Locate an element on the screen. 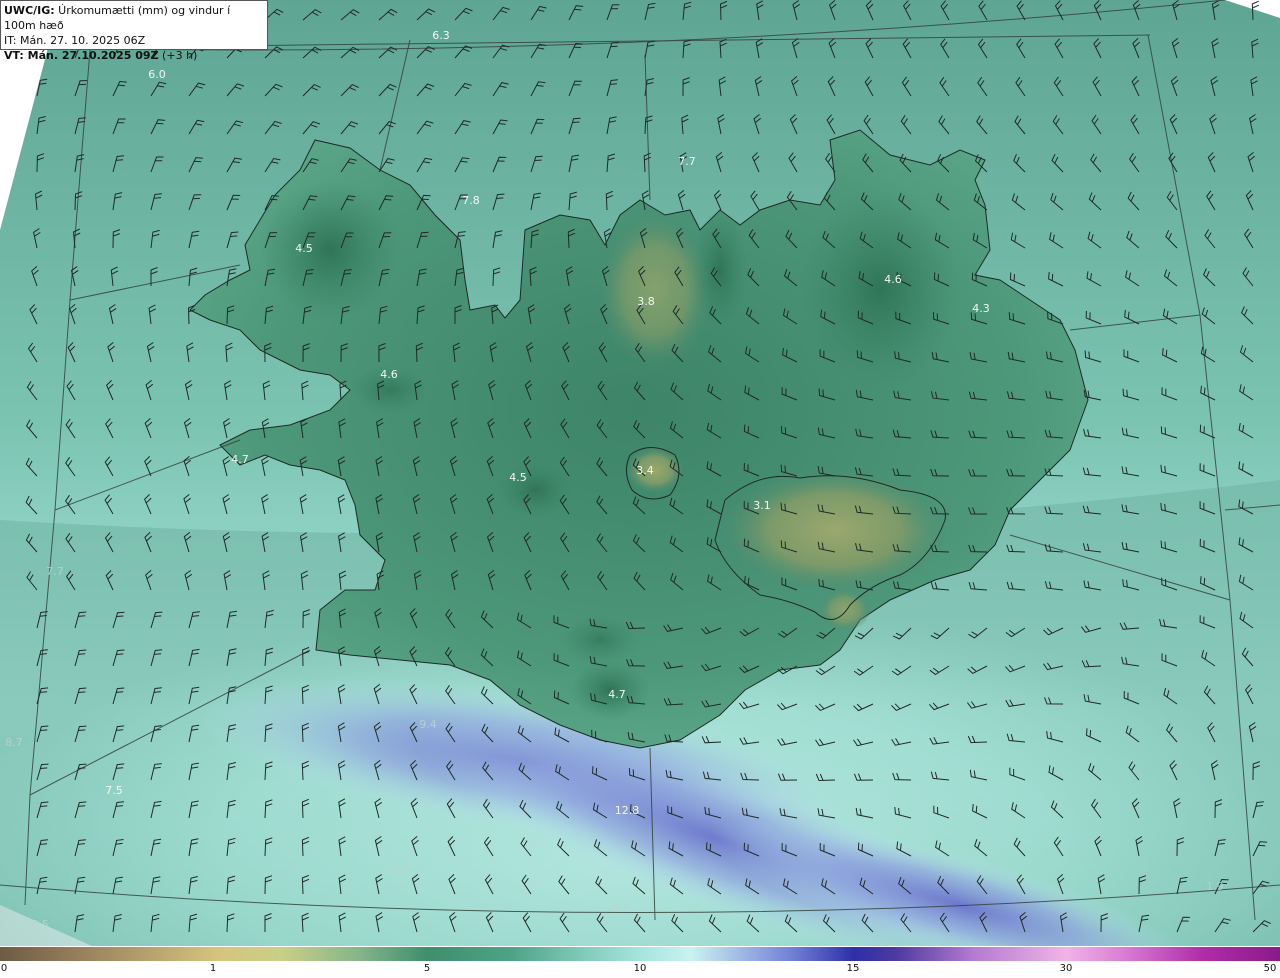 This screenshot has width=1280, height=978. colorbar-tick-0: 0 is located at coordinates (4, 968).